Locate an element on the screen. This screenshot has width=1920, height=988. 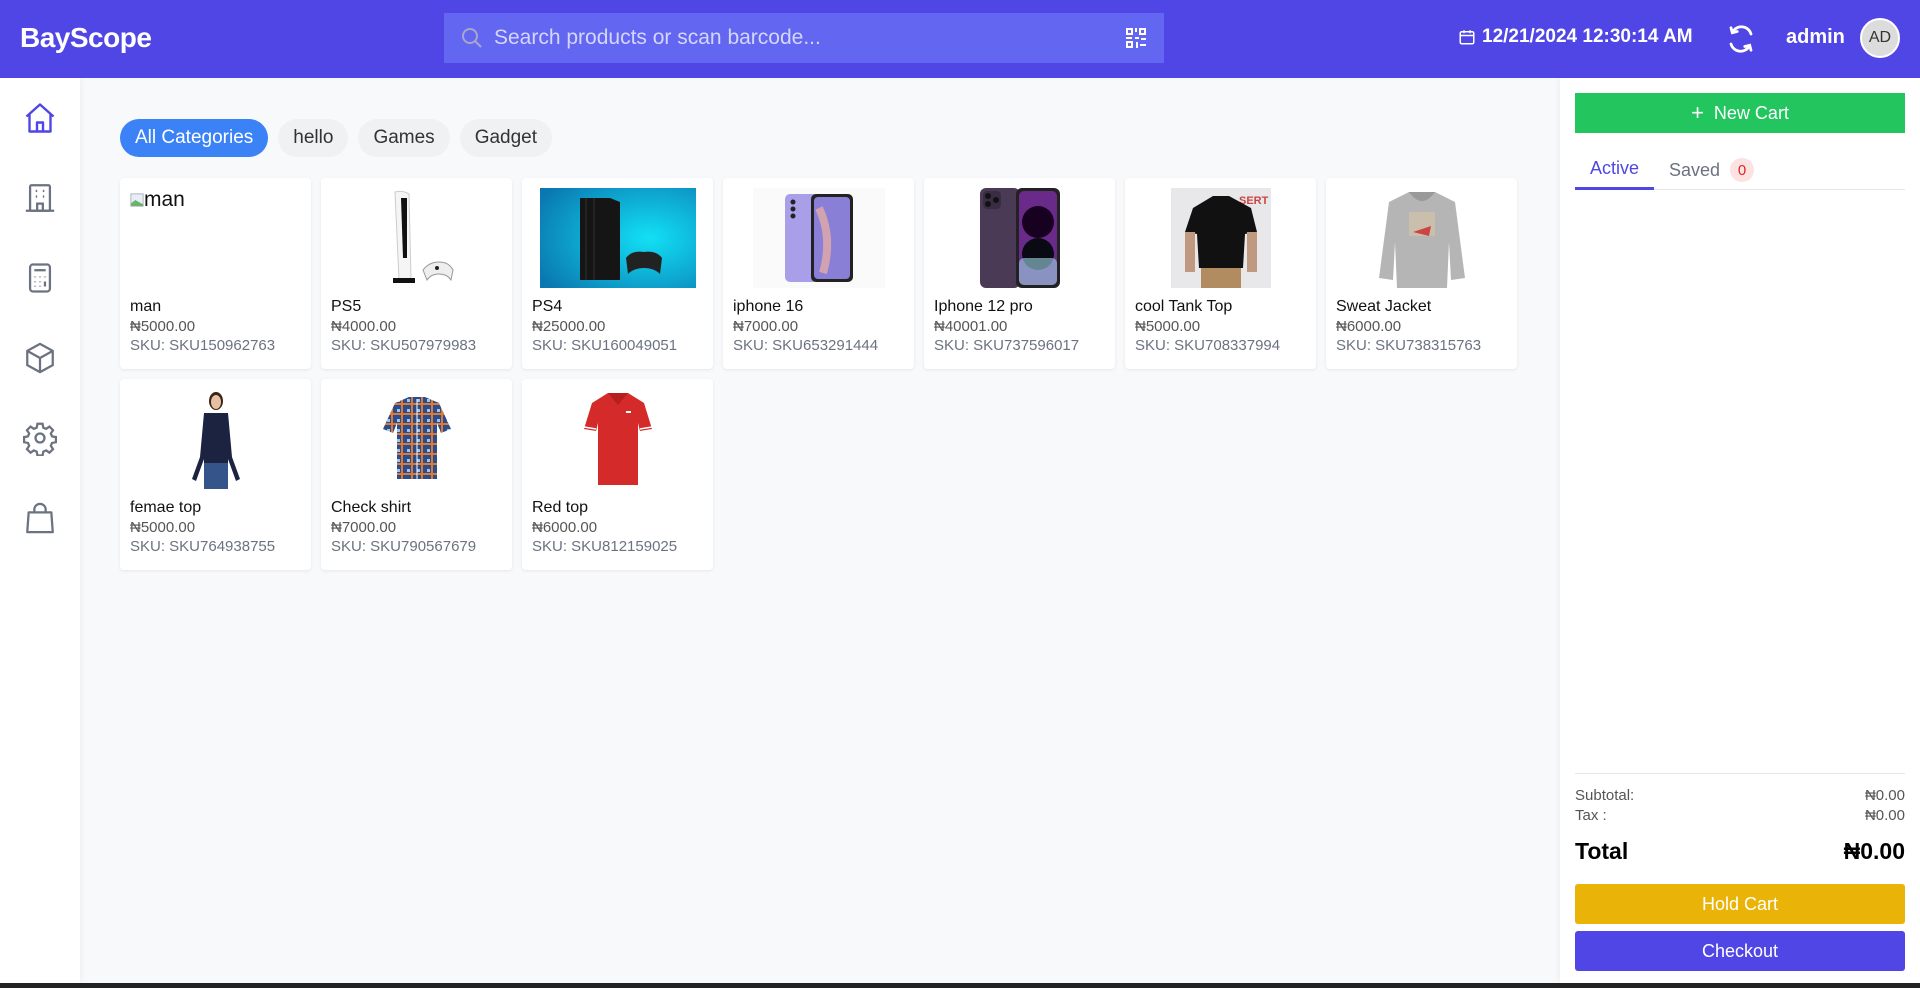
calculator-icon is located at coordinates (40, 278).